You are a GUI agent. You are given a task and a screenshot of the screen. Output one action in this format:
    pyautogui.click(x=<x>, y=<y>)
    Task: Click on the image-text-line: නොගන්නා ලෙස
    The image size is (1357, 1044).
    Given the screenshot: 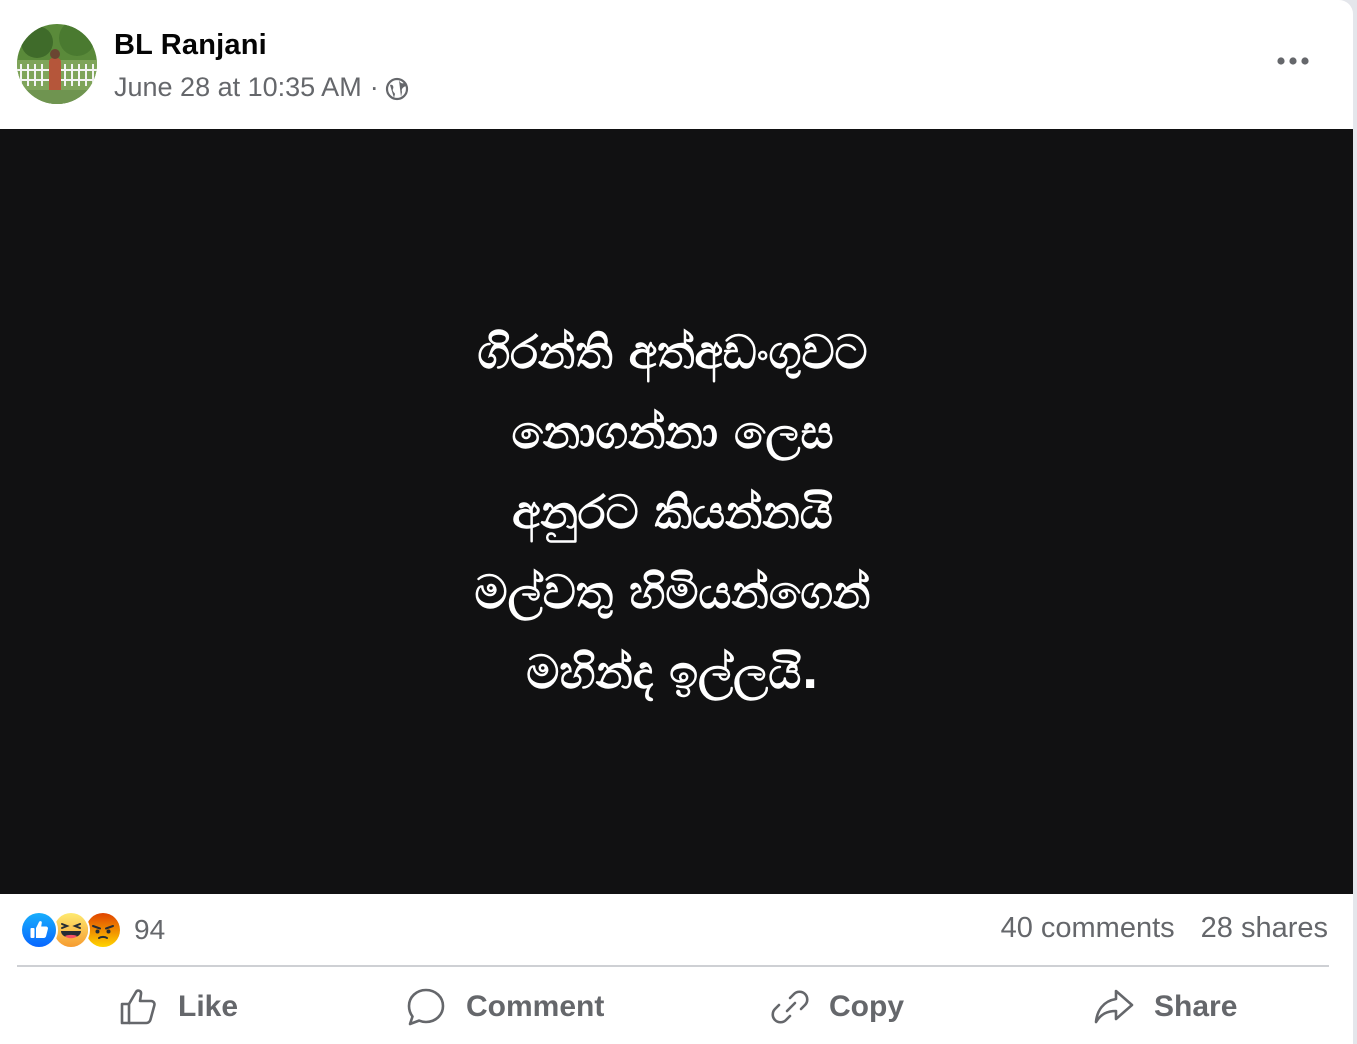 What is the action you would take?
    pyautogui.click(x=672, y=432)
    